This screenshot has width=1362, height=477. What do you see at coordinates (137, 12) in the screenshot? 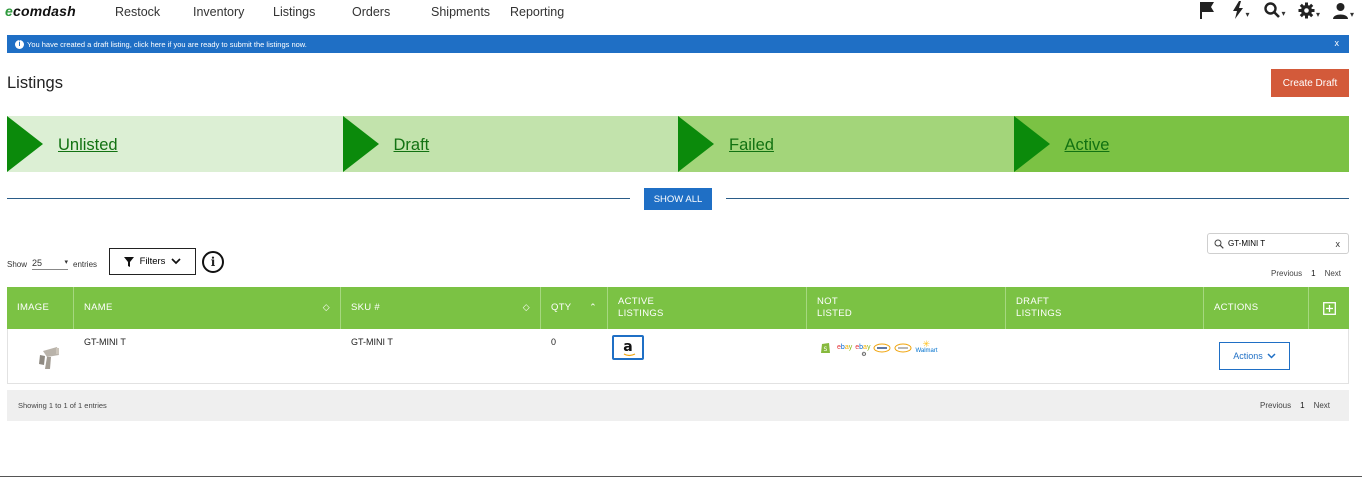
I see `nav-restock: Restock` at bounding box center [137, 12].